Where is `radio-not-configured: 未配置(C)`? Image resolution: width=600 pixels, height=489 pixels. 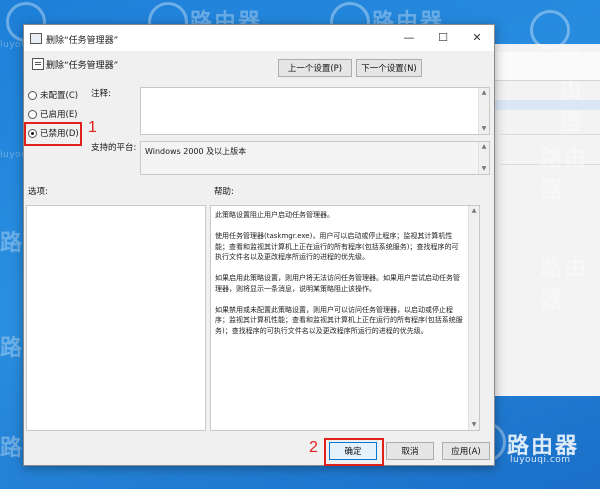
radio-not-configured: 未配置(C) is located at coordinates (53, 95).